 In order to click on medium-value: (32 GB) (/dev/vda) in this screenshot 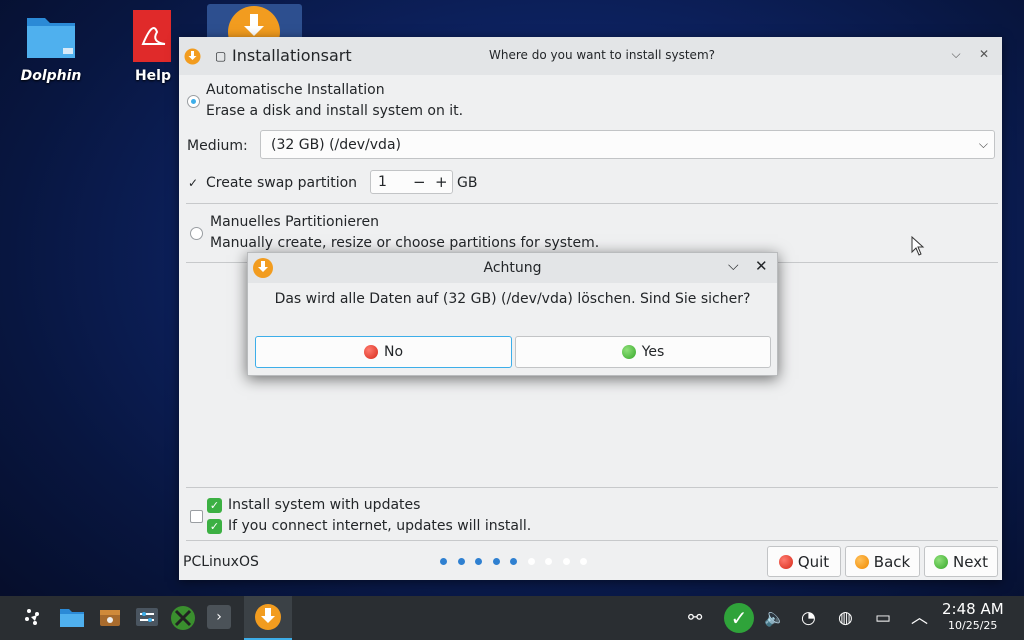, I will do `click(336, 145)`.